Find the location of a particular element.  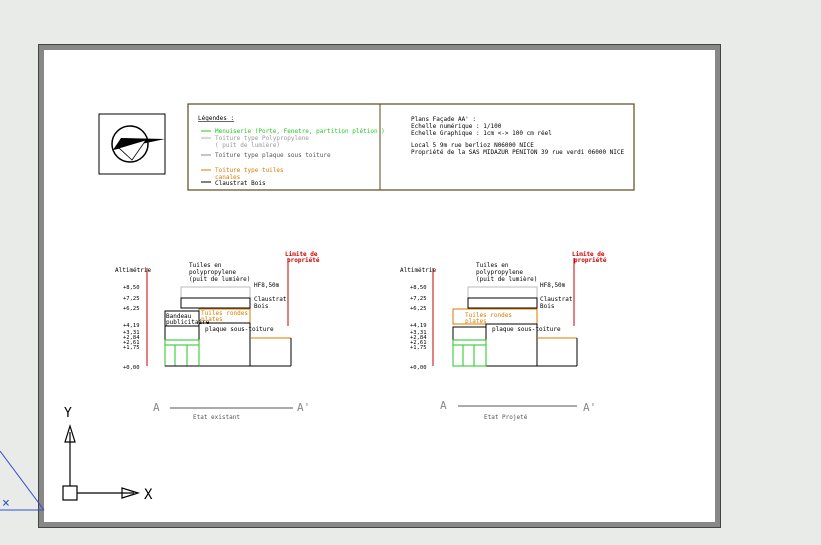

legend-item-plaque: Toiture type plaque sous toiture is located at coordinates (273, 155).